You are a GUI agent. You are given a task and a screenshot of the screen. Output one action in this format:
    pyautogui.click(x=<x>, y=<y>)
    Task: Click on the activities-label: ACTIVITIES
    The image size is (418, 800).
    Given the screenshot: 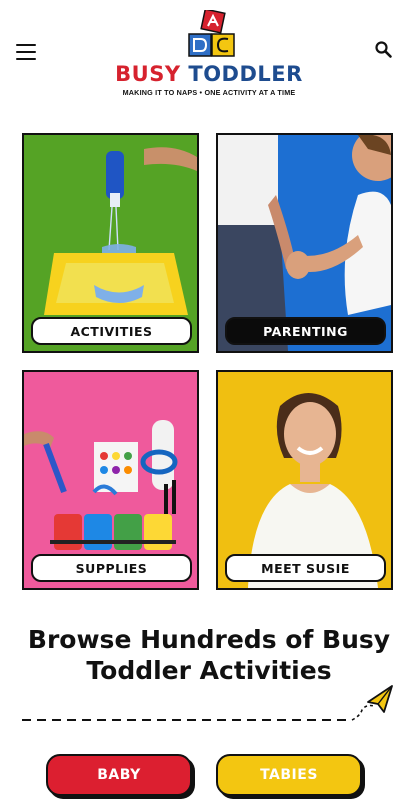 What is the action you would take?
    pyautogui.click(x=111, y=331)
    